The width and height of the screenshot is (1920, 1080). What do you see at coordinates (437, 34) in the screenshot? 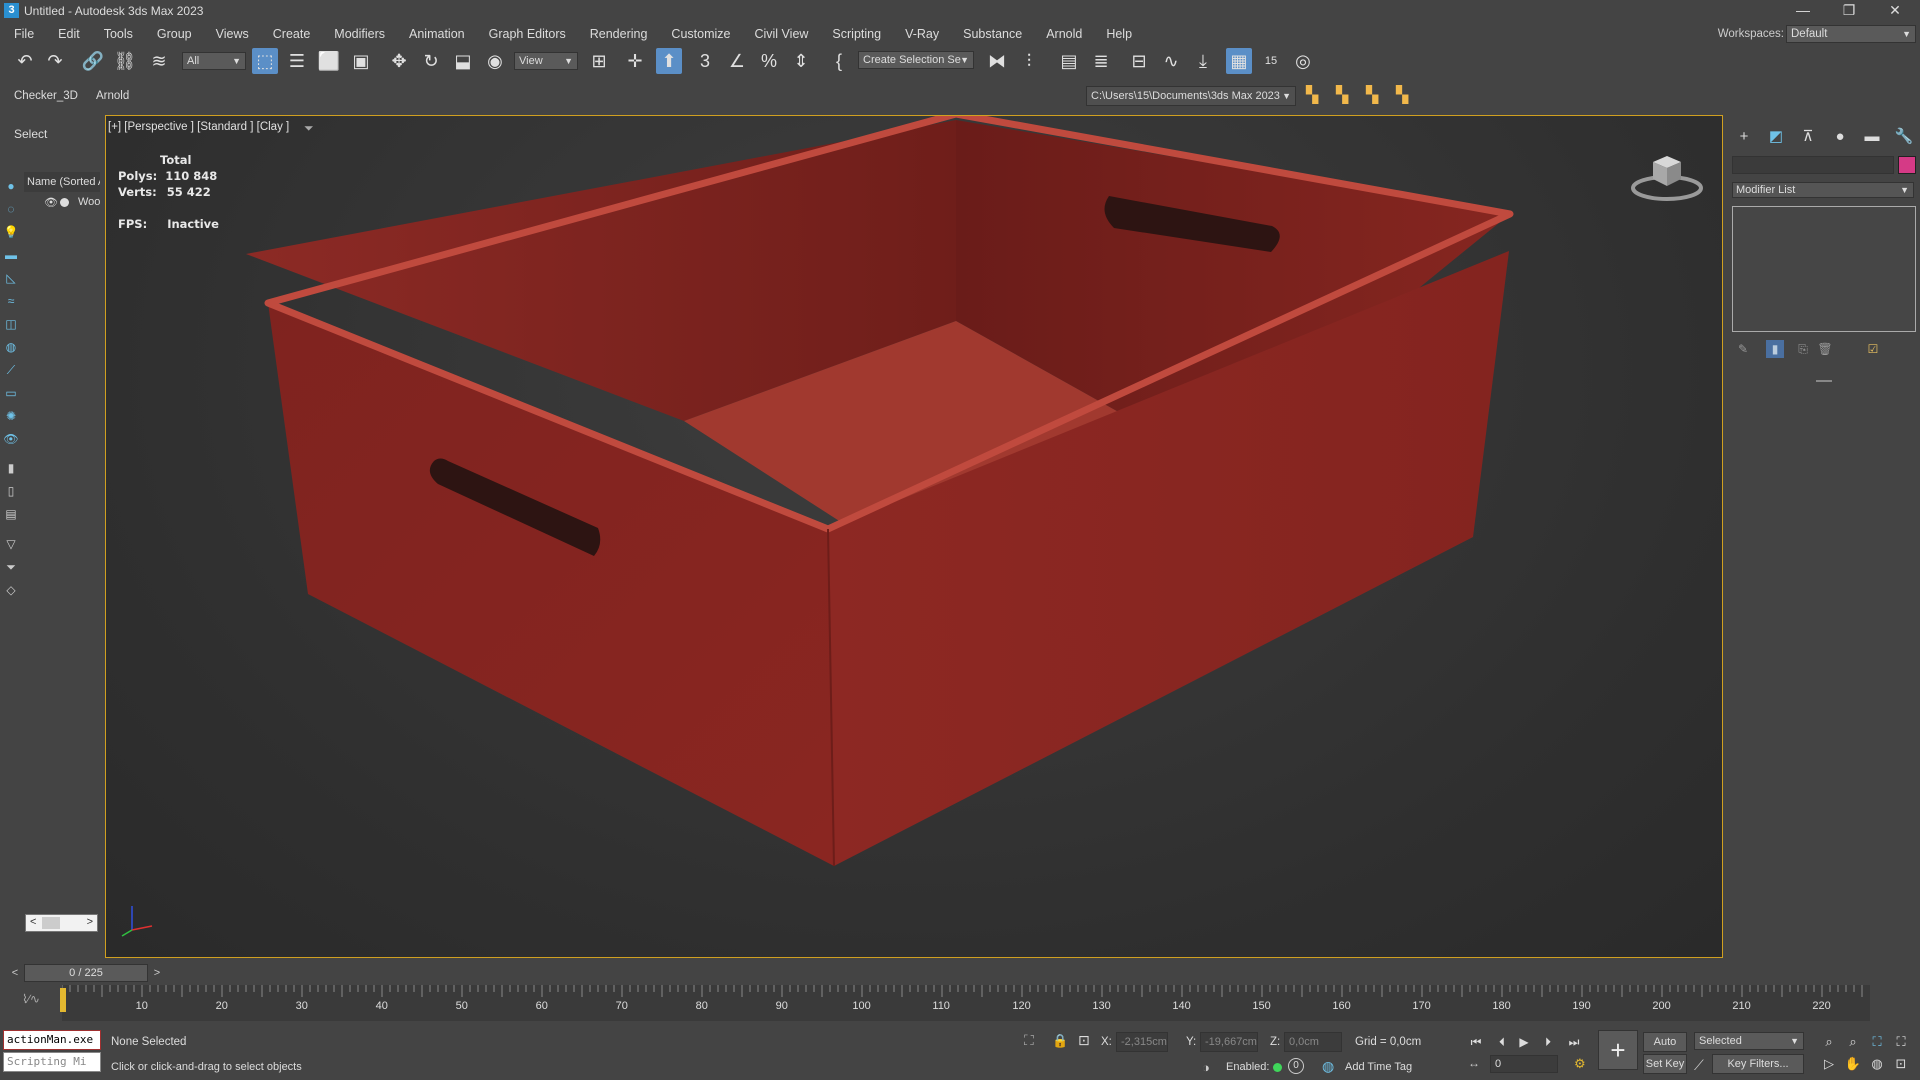
I see `menu-animation: Animation` at bounding box center [437, 34].